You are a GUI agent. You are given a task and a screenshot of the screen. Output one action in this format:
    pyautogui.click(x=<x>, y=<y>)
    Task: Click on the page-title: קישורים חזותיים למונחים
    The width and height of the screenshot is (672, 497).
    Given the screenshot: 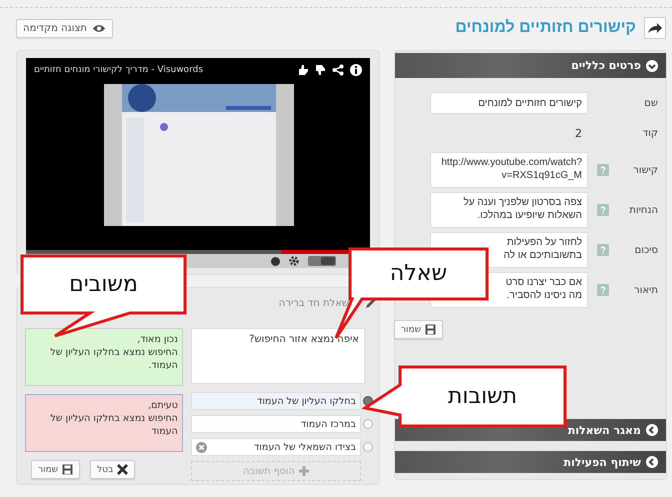 What is the action you would take?
    pyautogui.click(x=545, y=28)
    